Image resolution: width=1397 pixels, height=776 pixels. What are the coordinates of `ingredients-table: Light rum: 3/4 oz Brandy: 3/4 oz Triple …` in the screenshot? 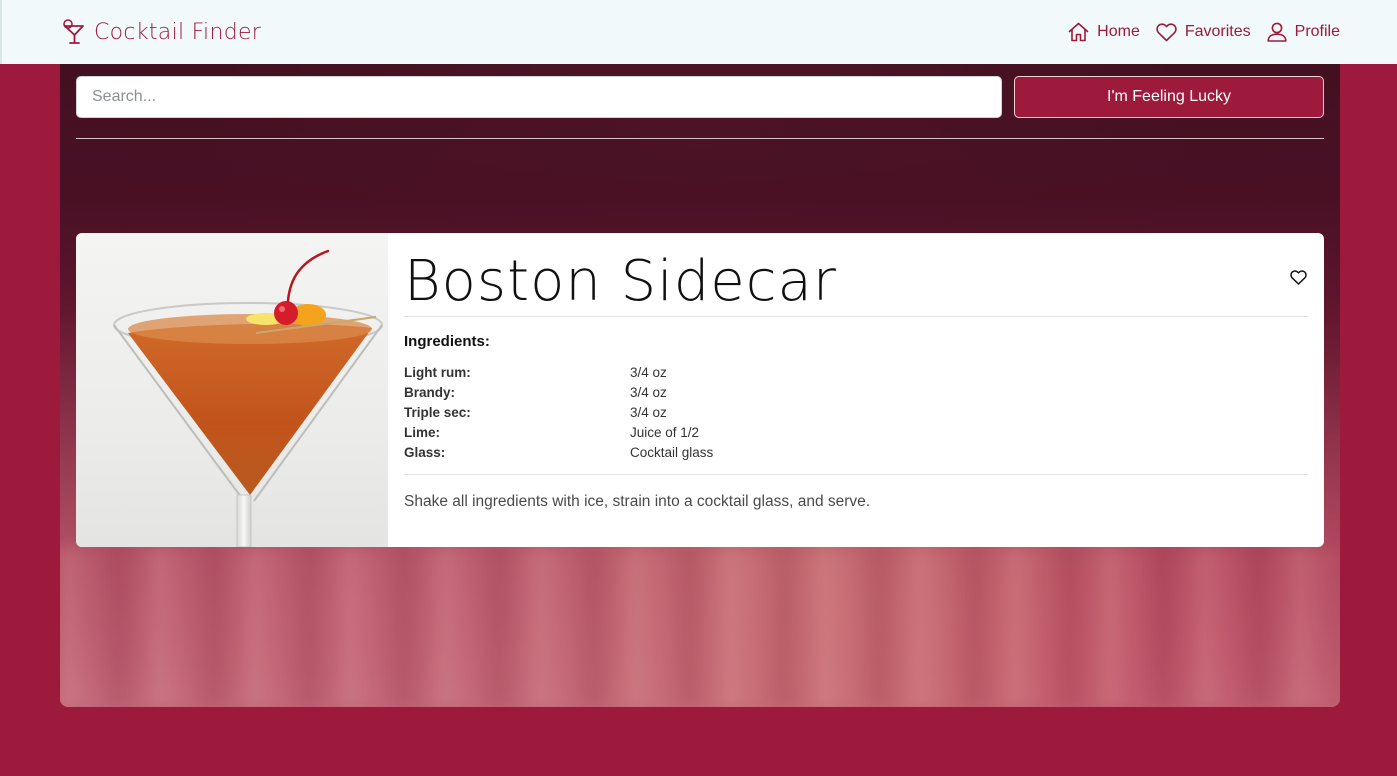 It's located at (558, 412).